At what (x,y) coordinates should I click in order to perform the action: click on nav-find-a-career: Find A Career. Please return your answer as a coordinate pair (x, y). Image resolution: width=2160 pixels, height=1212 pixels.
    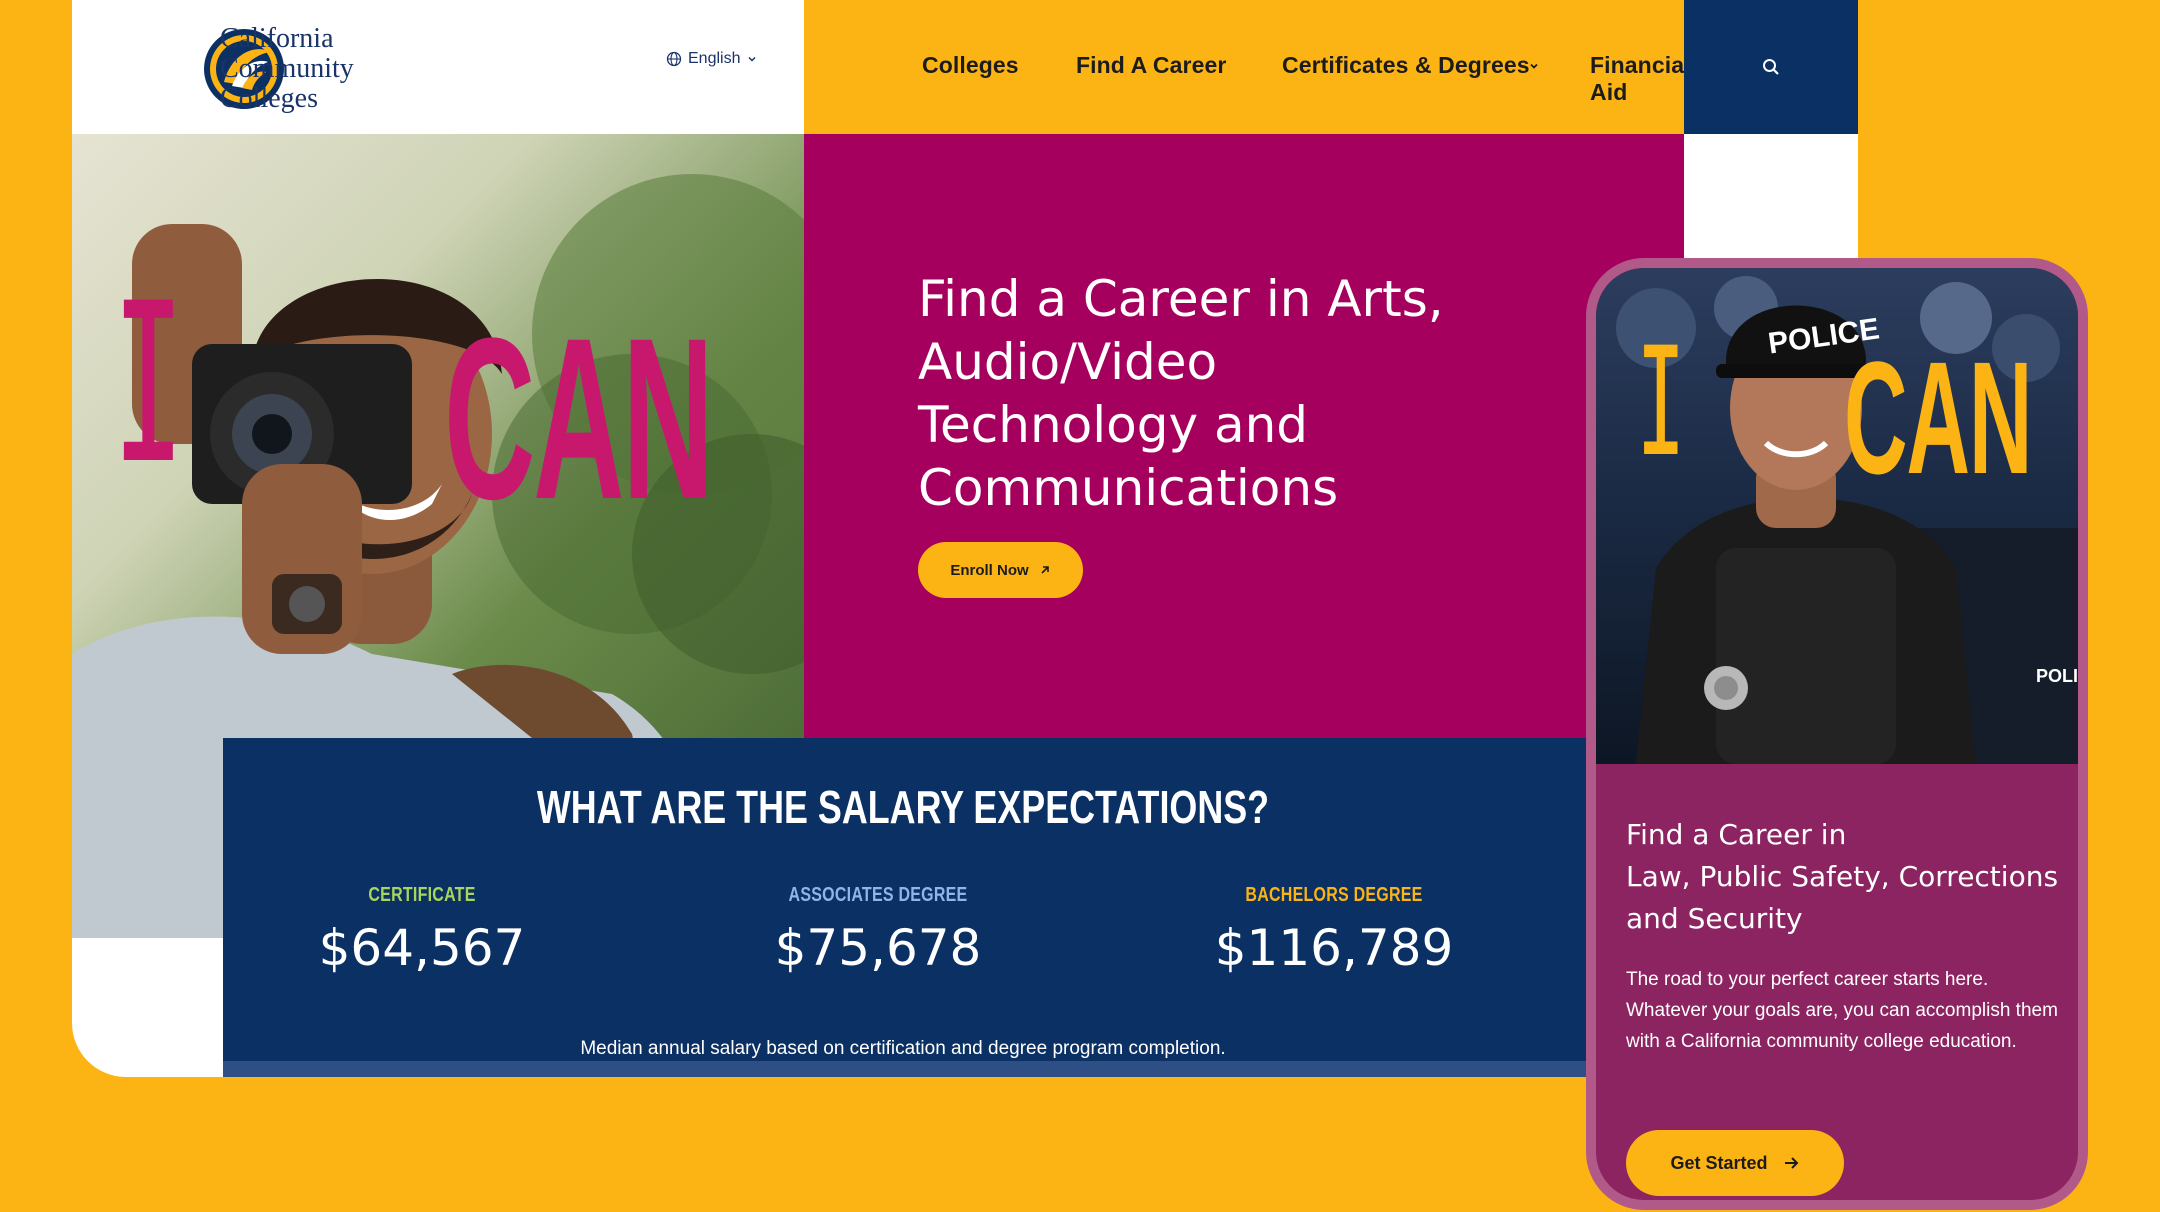
    Looking at the image, I should click on (1151, 65).